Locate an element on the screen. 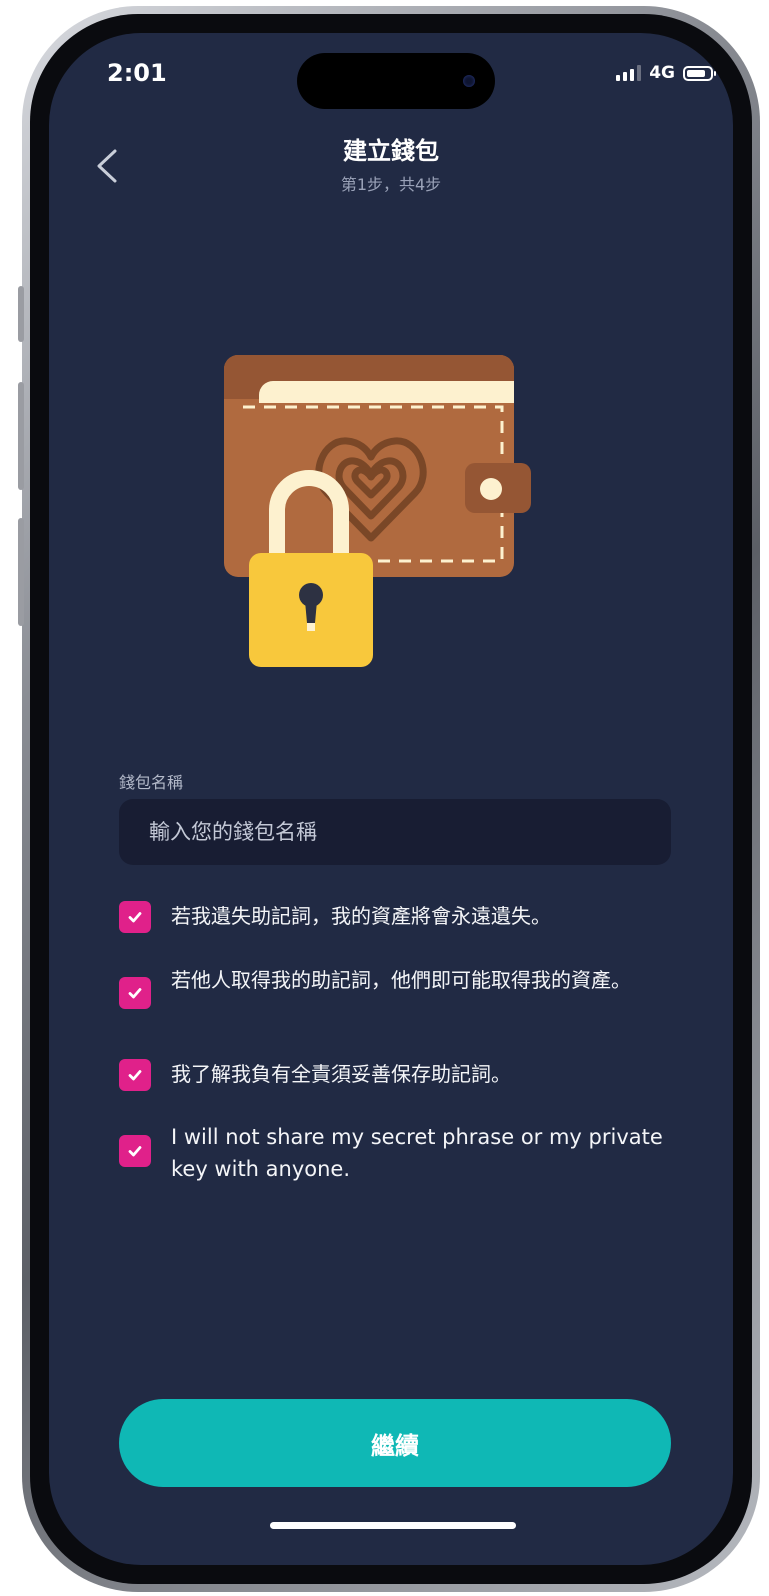 This screenshot has width=769, height=1596. mute-switch is located at coordinates (21, 314).